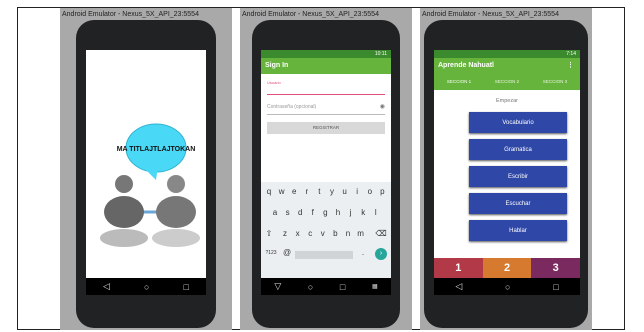 Image resolution: width=644 pixels, height=332 pixels. I want to click on key-o: o, so click(370, 191).